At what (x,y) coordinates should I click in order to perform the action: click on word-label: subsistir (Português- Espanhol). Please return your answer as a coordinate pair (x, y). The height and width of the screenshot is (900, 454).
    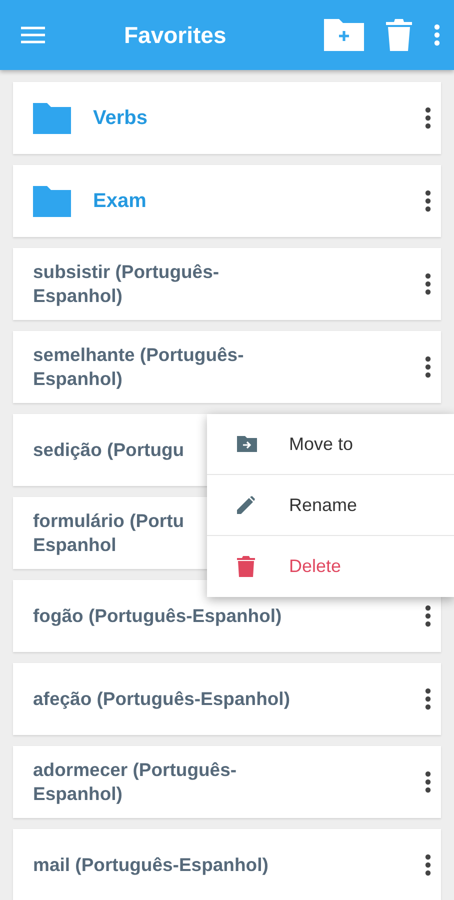
    Looking at the image, I should click on (126, 284).